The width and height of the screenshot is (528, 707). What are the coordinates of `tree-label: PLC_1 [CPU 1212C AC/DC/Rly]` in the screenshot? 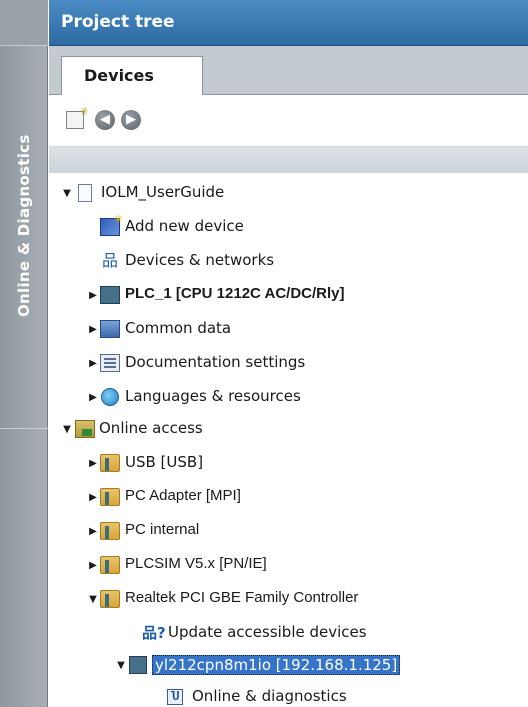 It's located at (235, 293).